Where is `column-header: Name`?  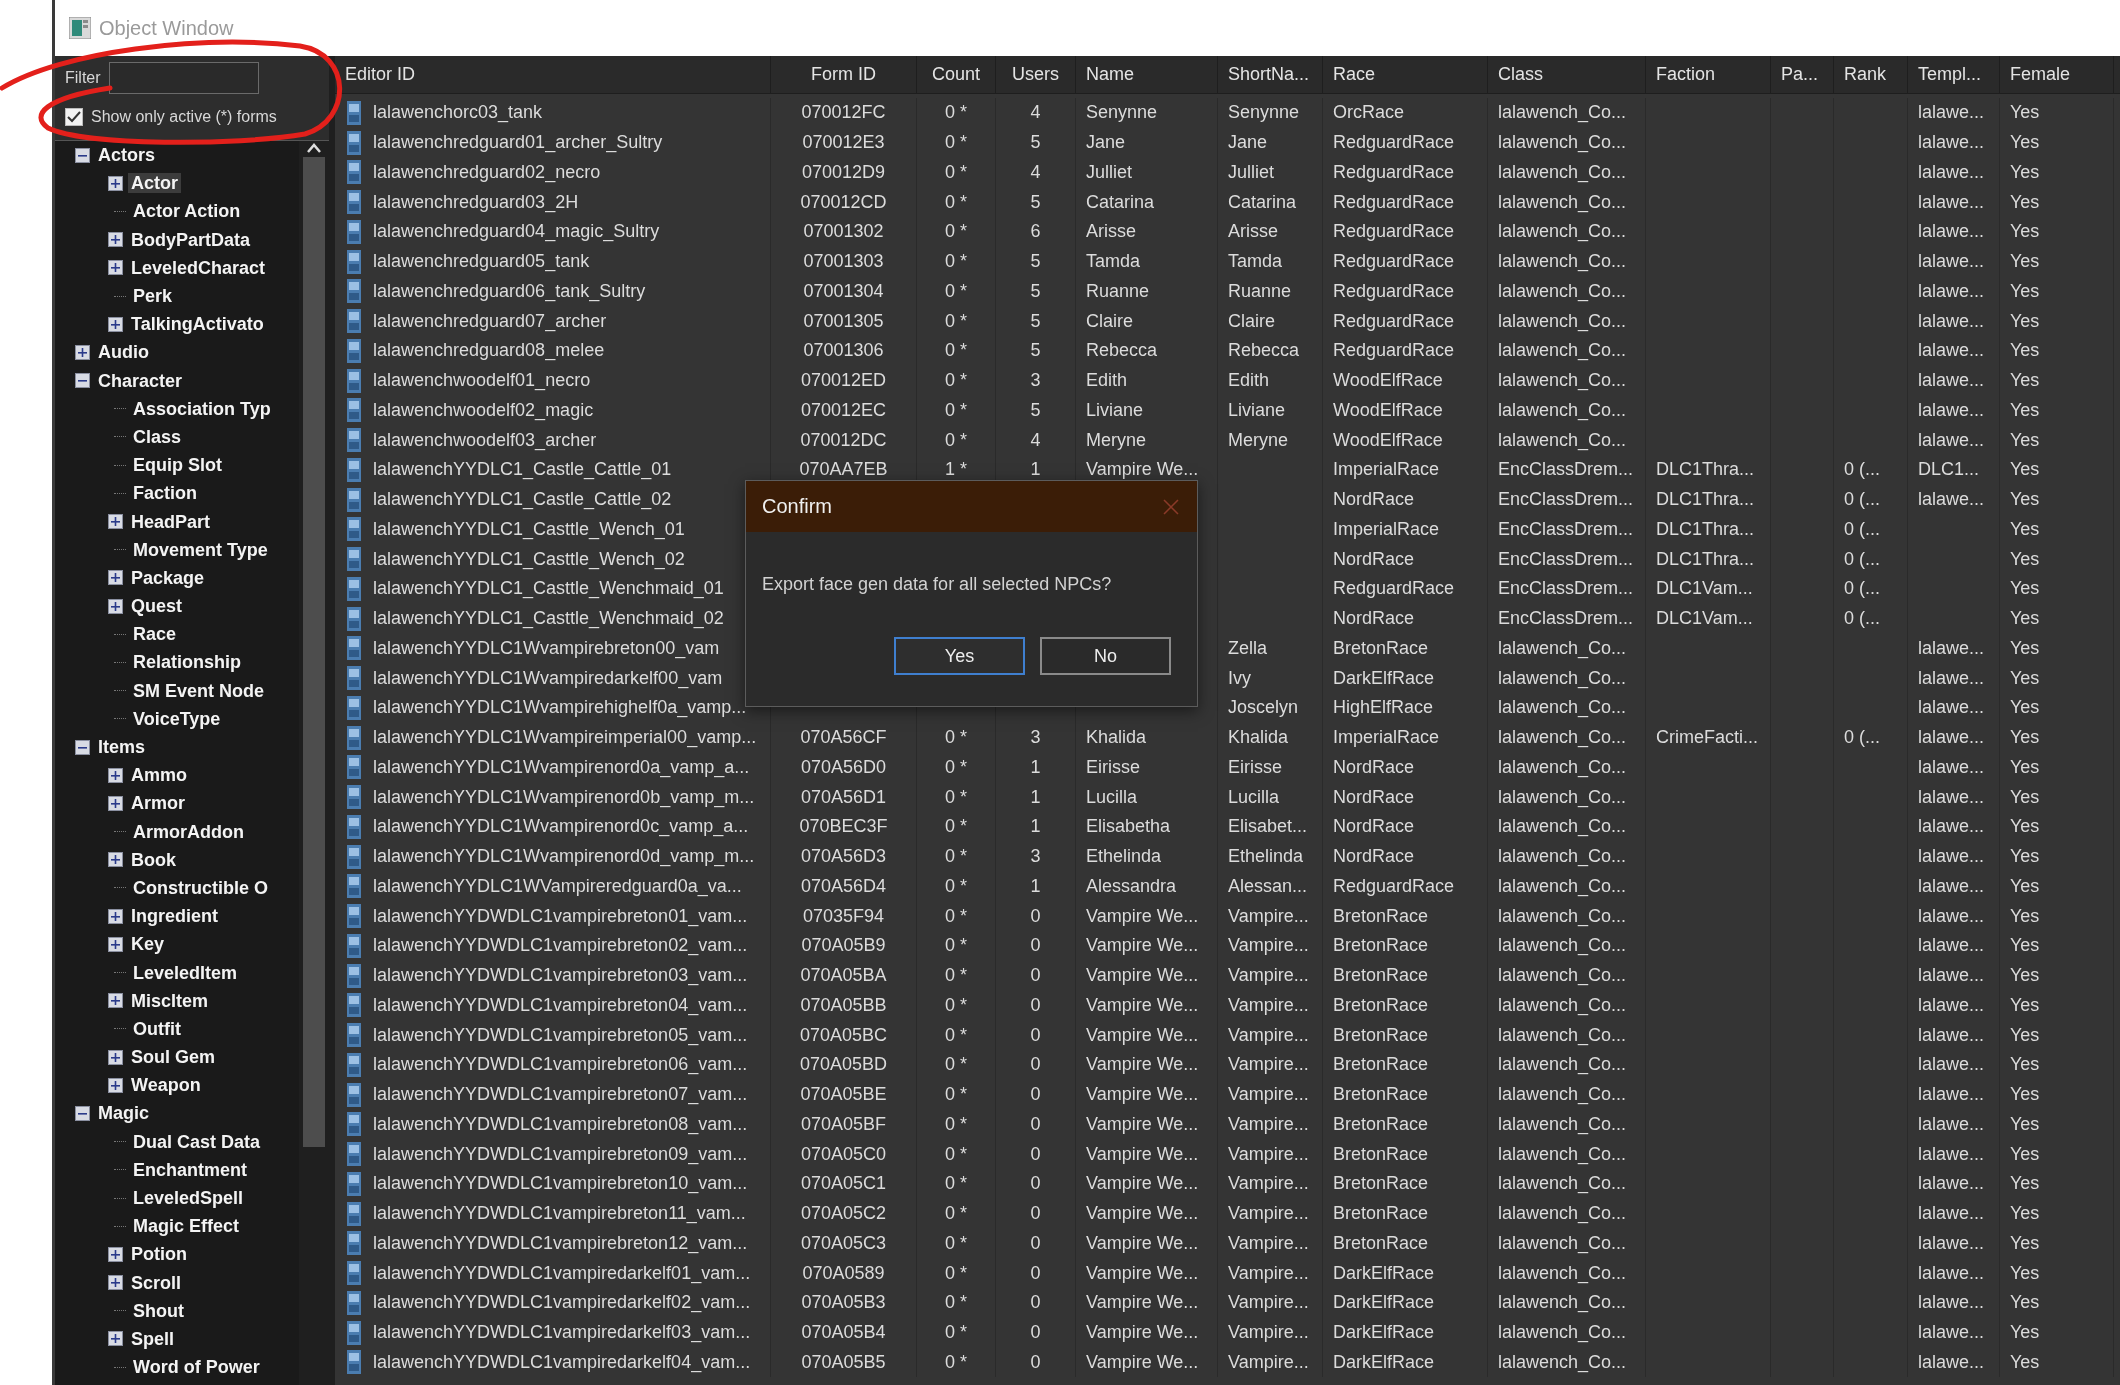 column-header: Name is located at coordinates (1147, 74).